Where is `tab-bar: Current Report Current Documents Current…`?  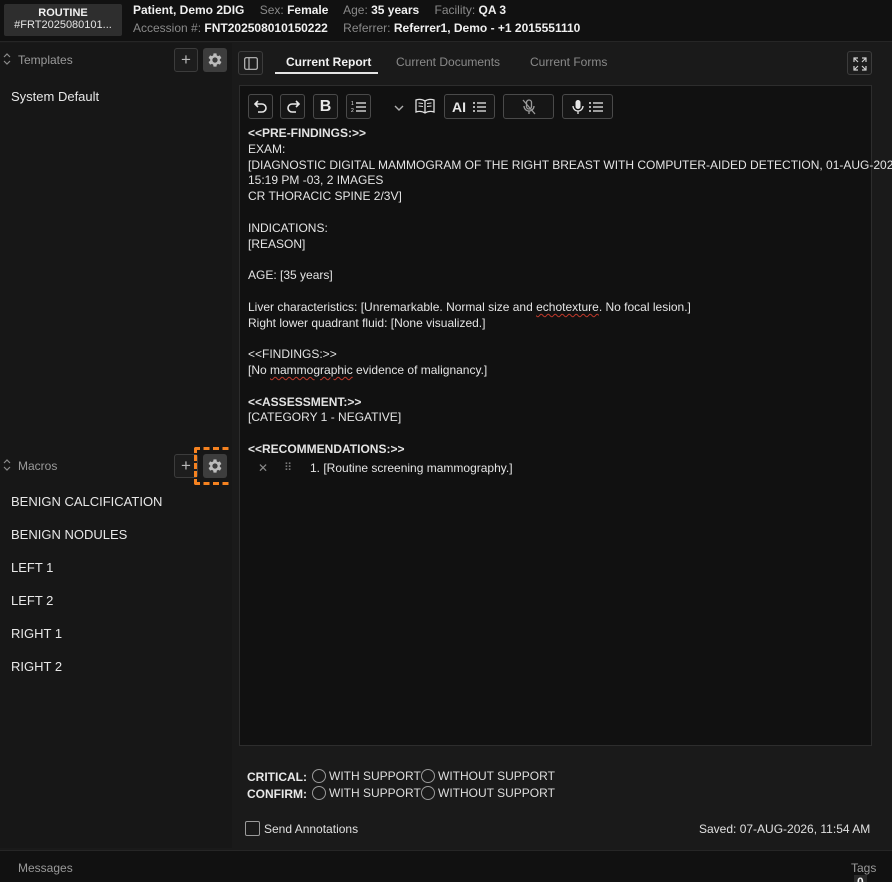 tab-bar: Current Report Current Documents Current… is located at coordinates (562, 63).